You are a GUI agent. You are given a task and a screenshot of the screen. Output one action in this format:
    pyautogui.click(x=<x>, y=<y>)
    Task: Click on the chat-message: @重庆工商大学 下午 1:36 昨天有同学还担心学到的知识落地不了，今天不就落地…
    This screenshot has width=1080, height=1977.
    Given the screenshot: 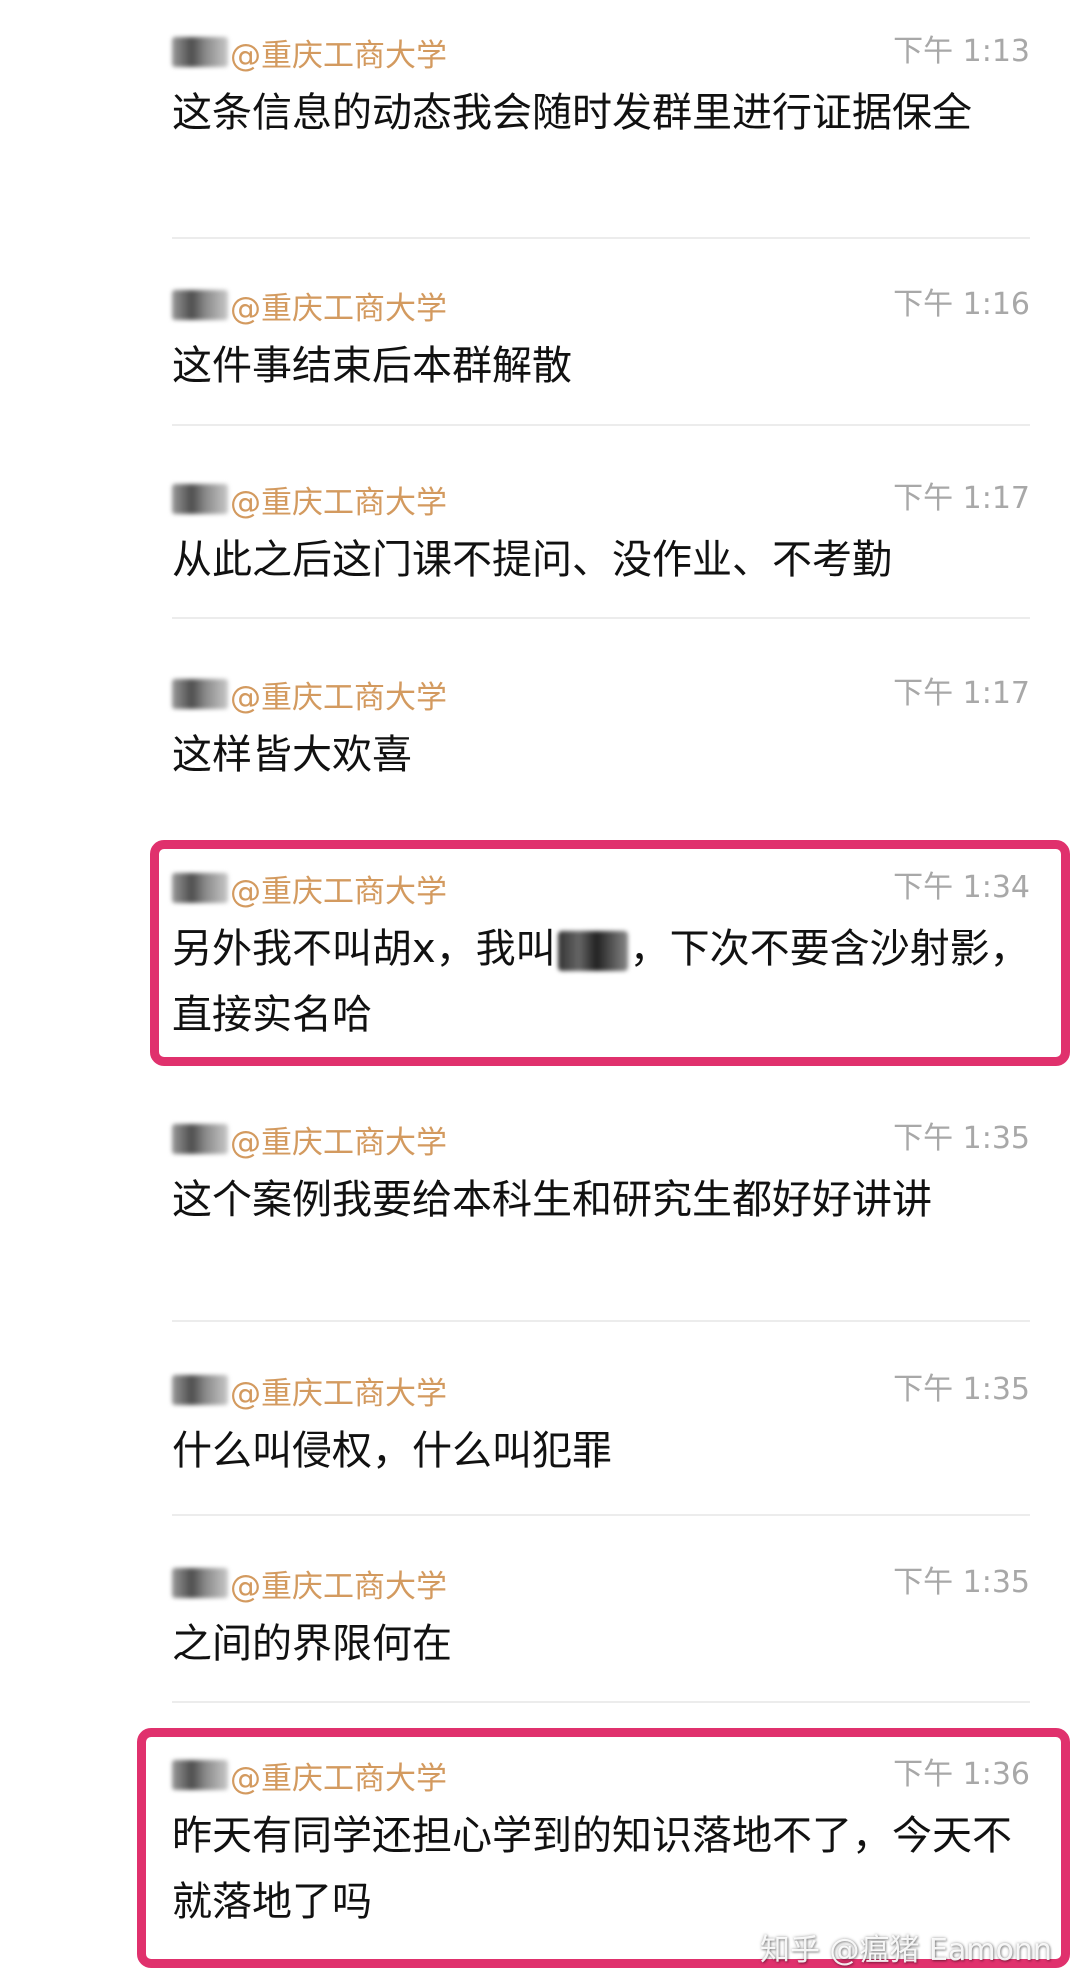 What is the action you would take?
    pyautogui.click(x=601, y=1844)
    